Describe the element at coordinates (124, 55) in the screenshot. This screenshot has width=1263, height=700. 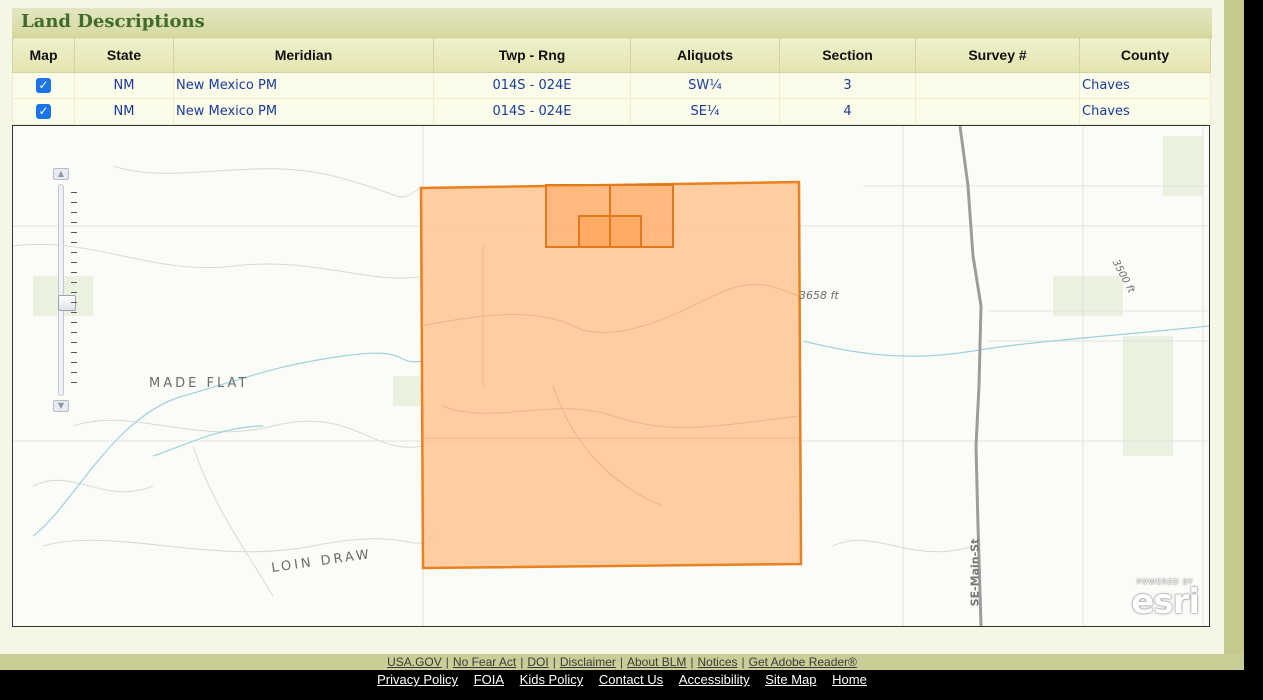
I see `col-header-state: State` at that location.